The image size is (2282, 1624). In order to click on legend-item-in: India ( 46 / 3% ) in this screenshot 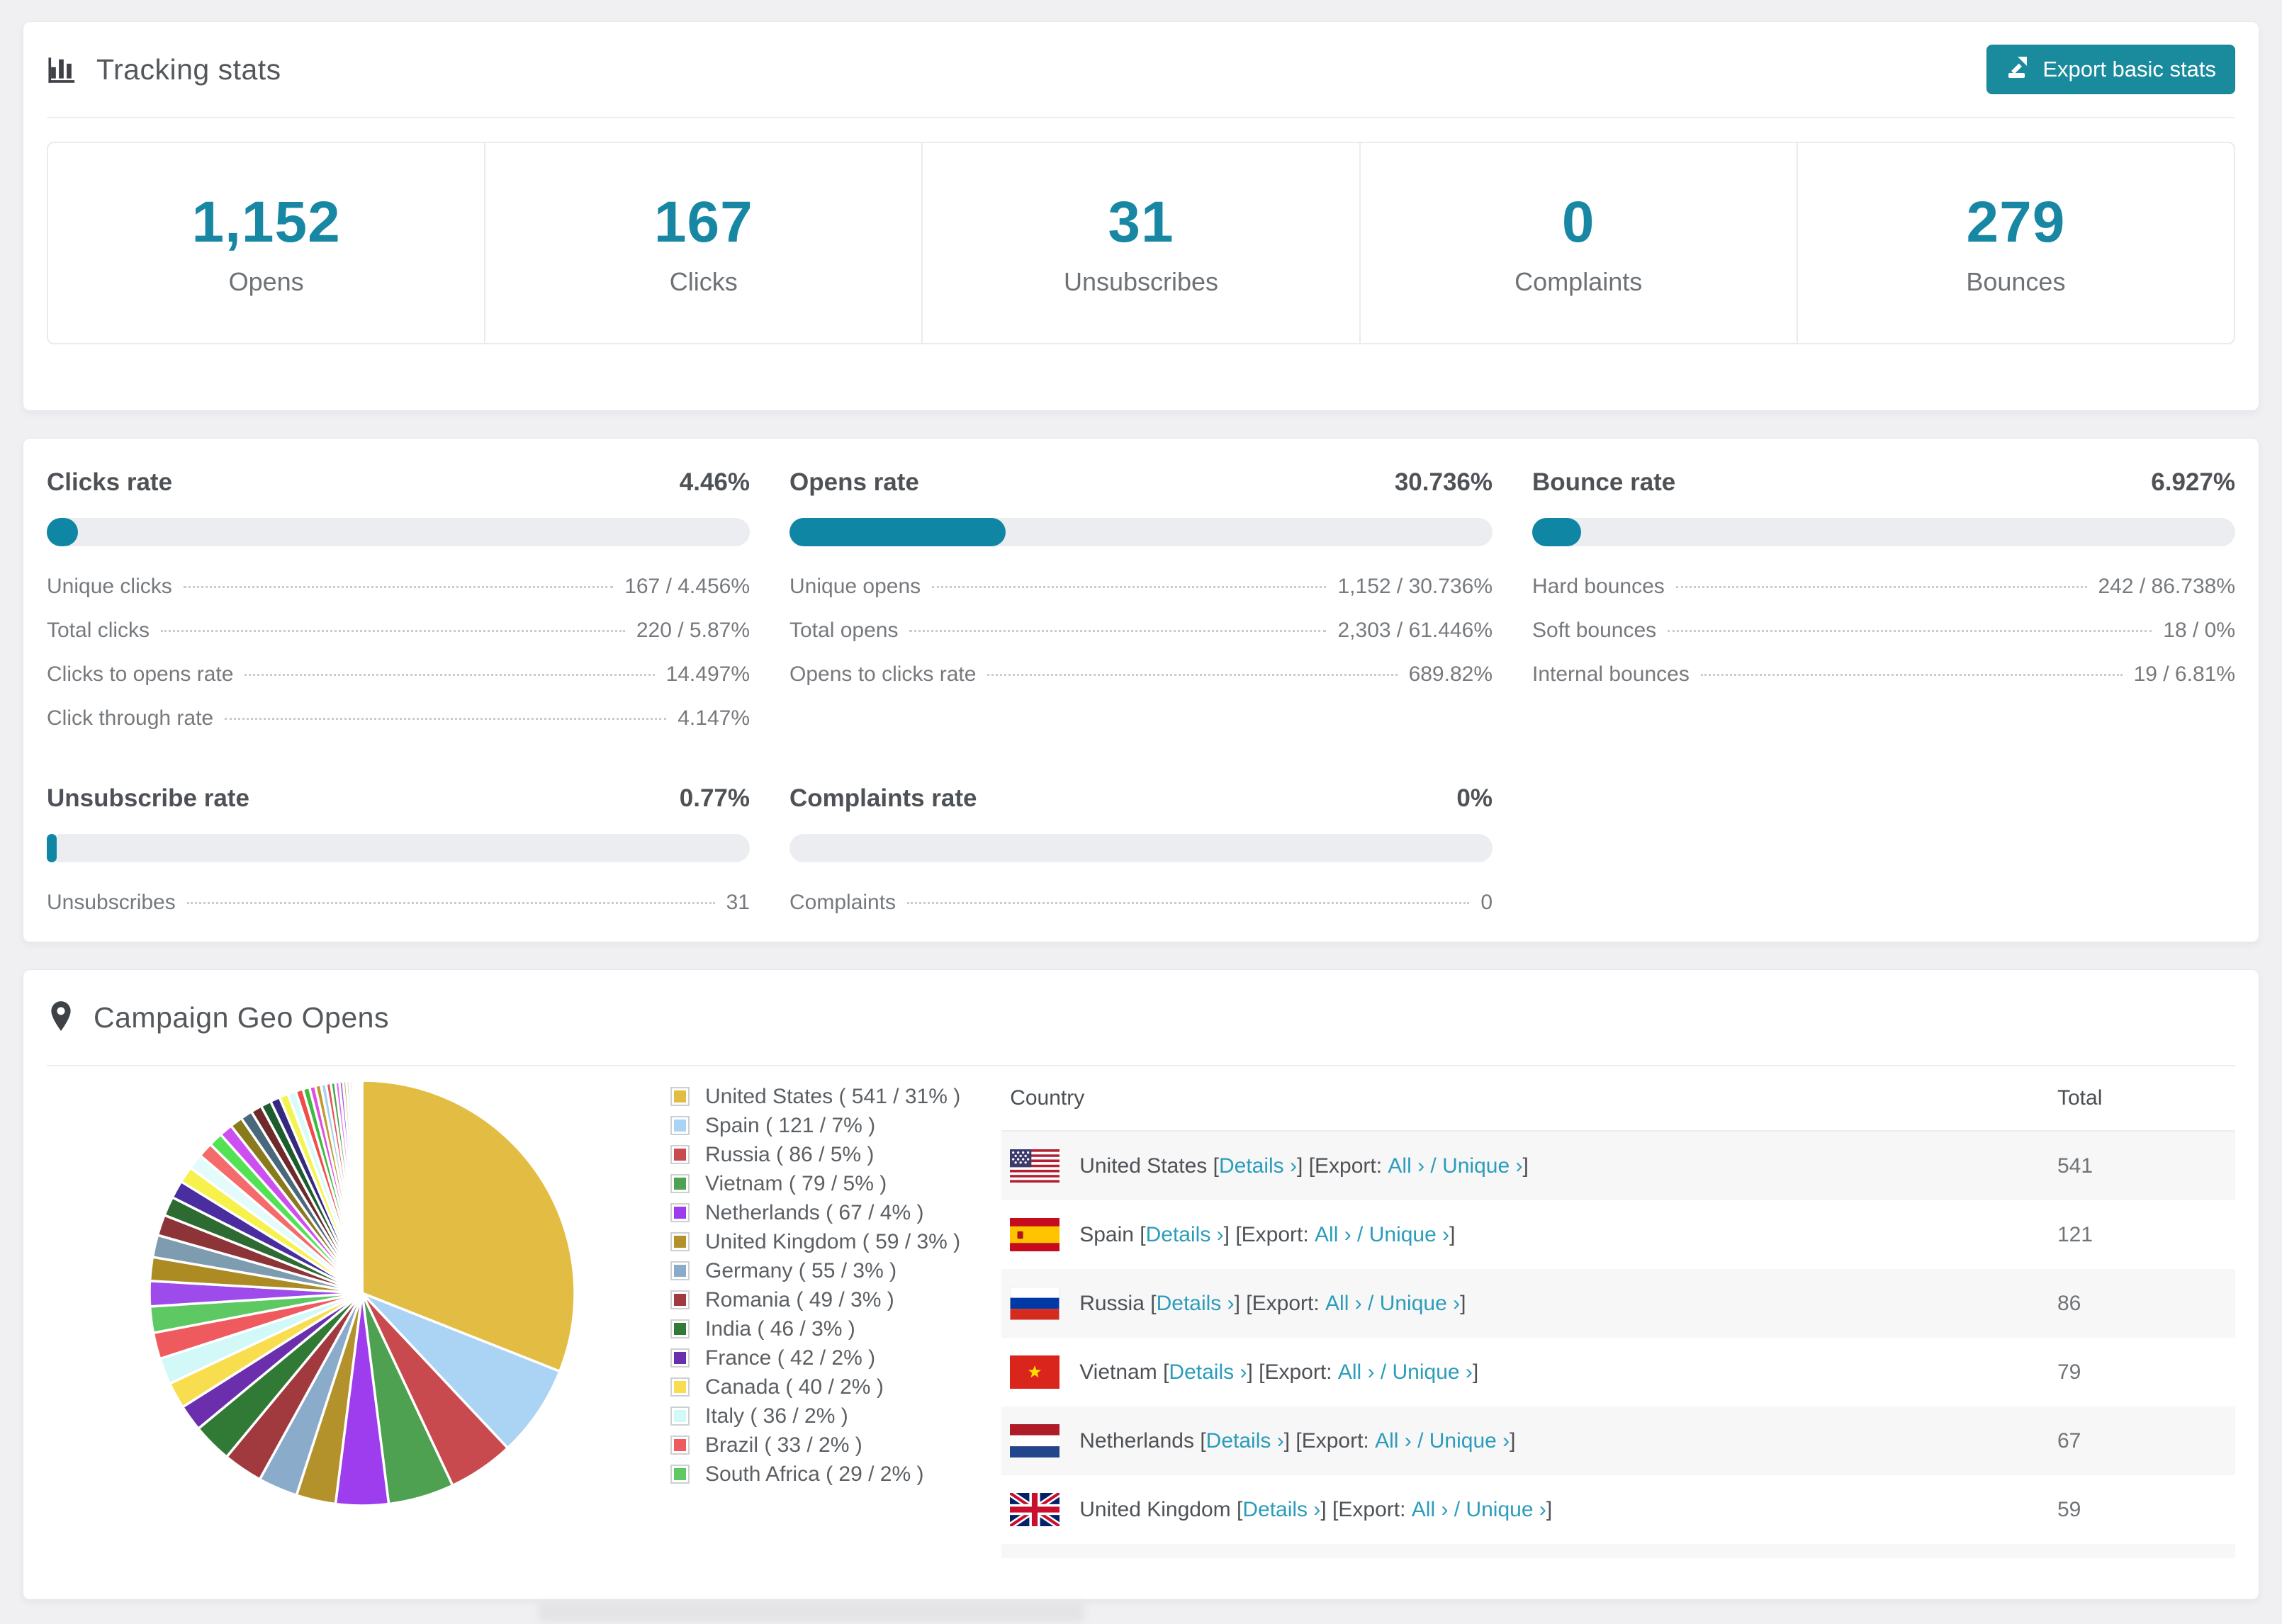, I will do `click(815, 1328)`.